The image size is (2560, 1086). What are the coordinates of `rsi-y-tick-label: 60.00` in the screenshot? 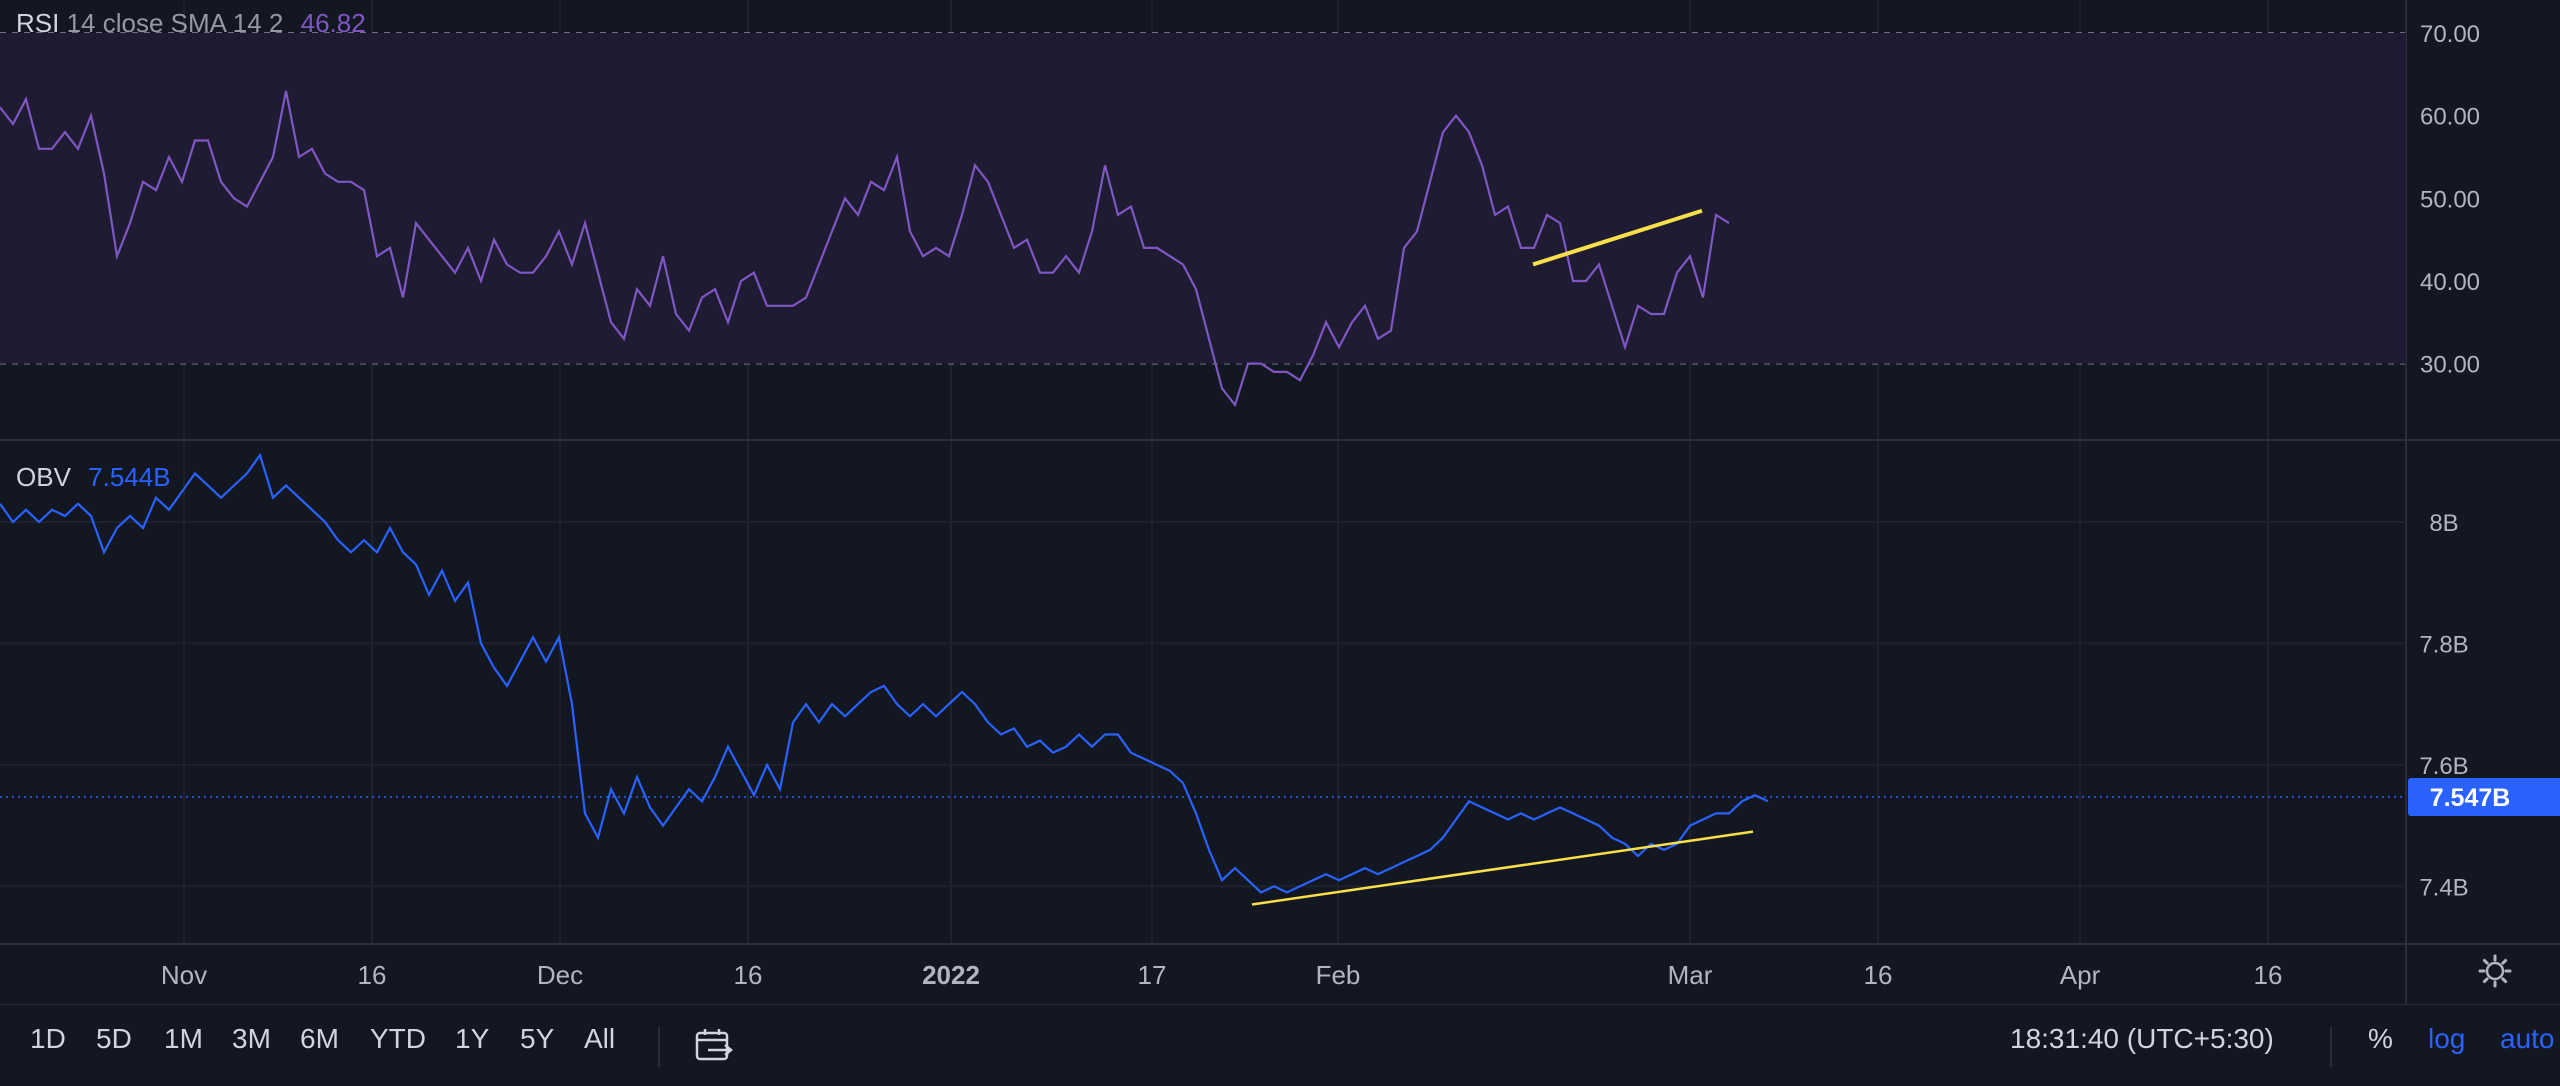 It's located at (2450, 117).